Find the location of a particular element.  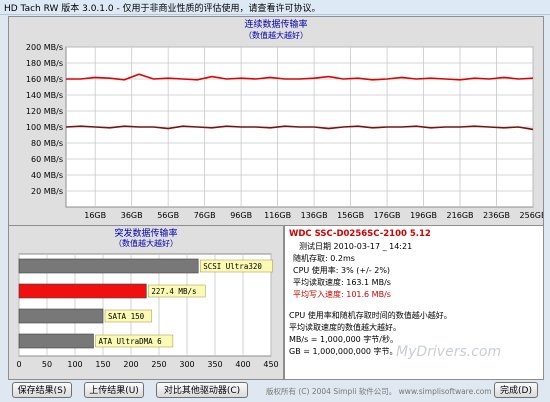

average-write: 平均写入速度: 101.6 MB/s is located at coordinates (342, 294).